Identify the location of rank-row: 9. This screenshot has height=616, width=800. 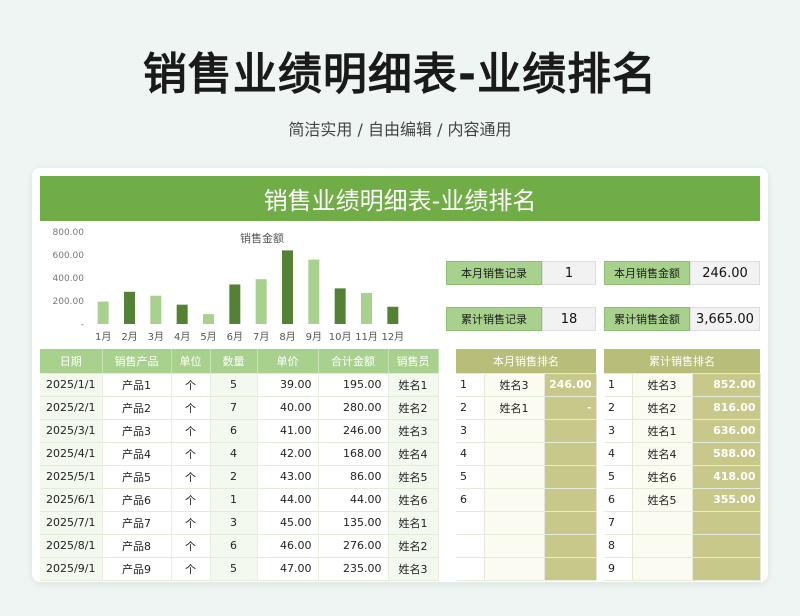
(682, 569).